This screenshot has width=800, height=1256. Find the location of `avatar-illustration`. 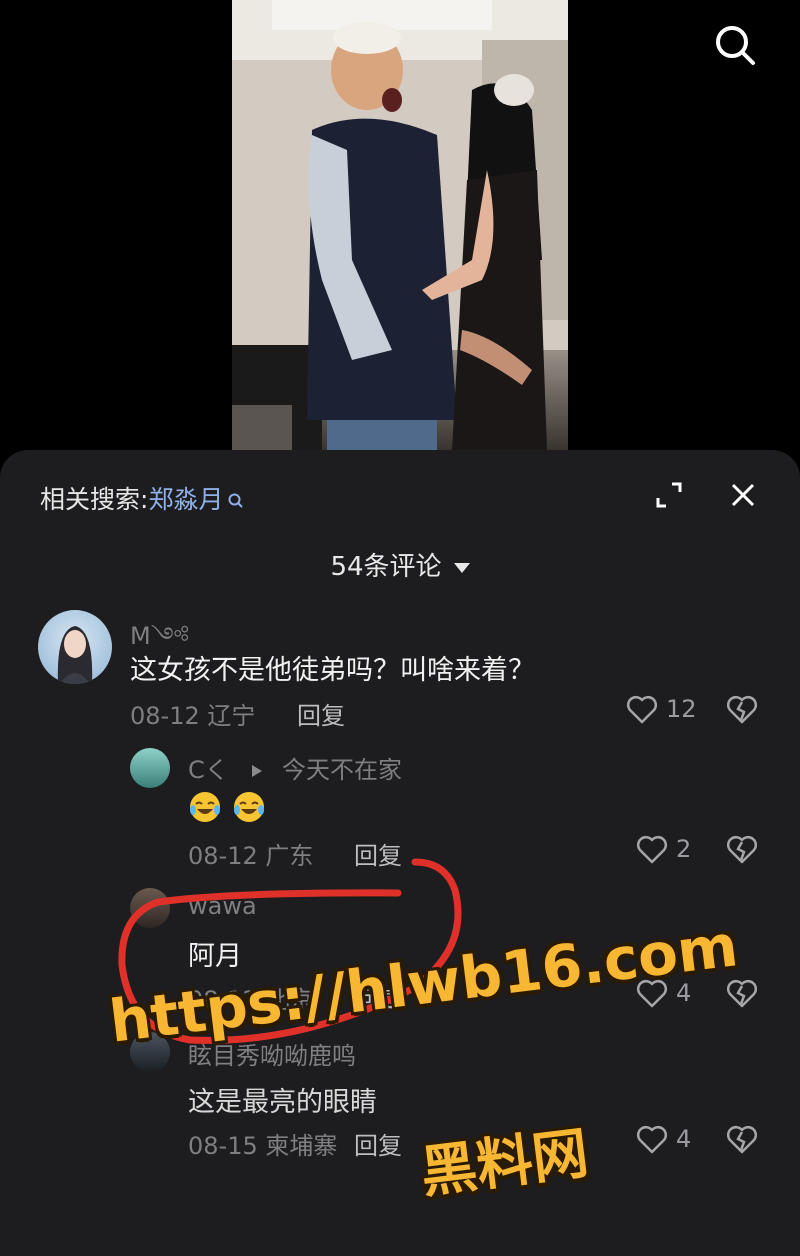

avatar-illustration is located at coordinates (75, 655).